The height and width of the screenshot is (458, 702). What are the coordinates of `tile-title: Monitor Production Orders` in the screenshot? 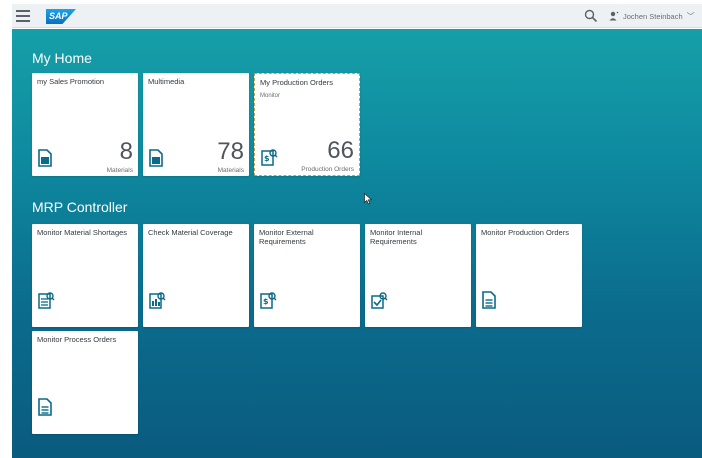 It's located at (525, 232).